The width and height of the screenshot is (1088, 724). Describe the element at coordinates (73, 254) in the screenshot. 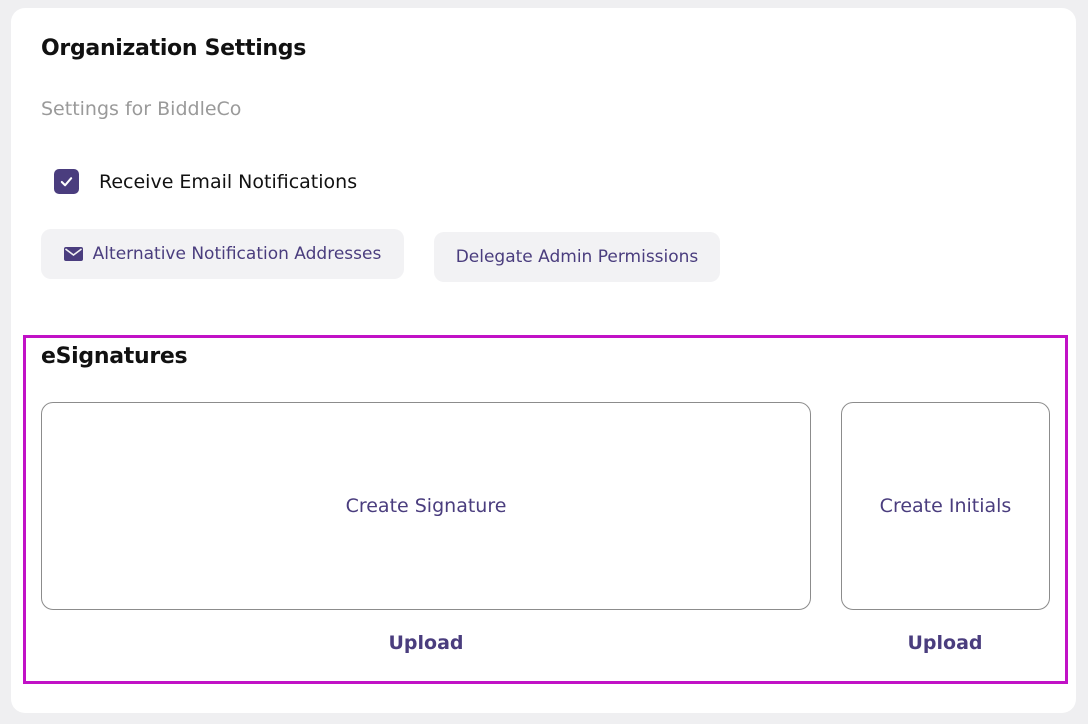

I see `envelope-icon` at that location.